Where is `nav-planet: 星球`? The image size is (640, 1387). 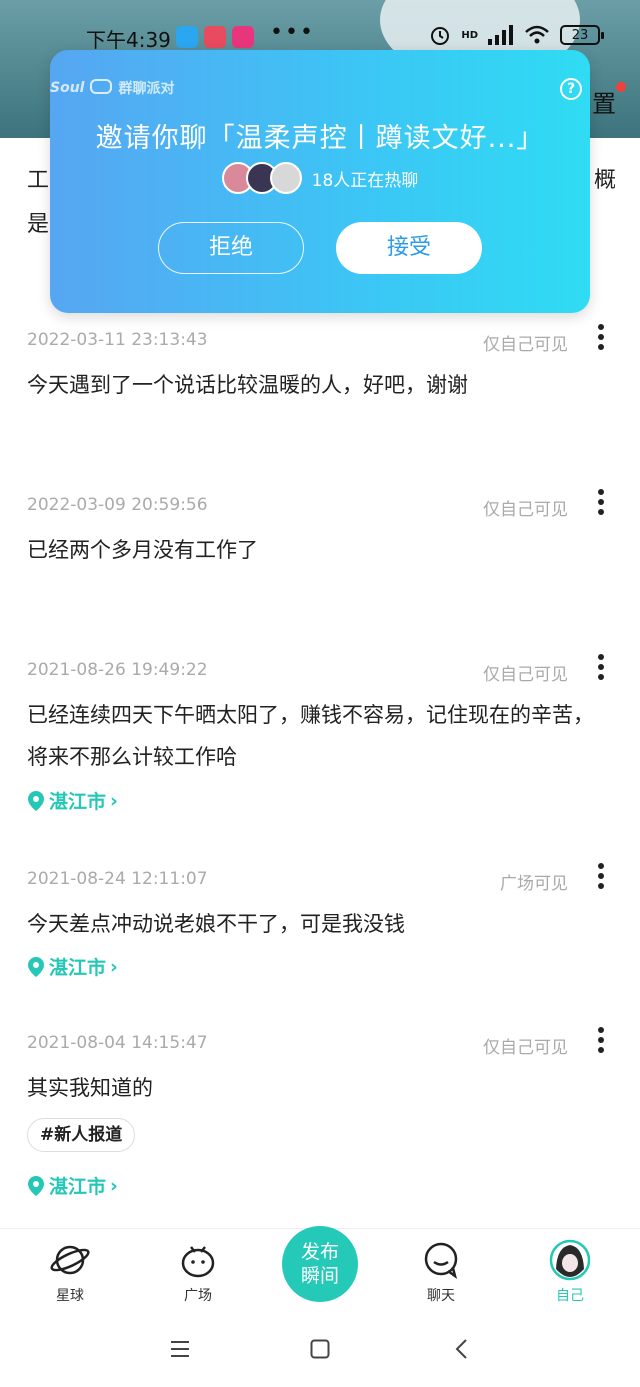
nav-planet: 星球 is located at coordinates (70, 1272).